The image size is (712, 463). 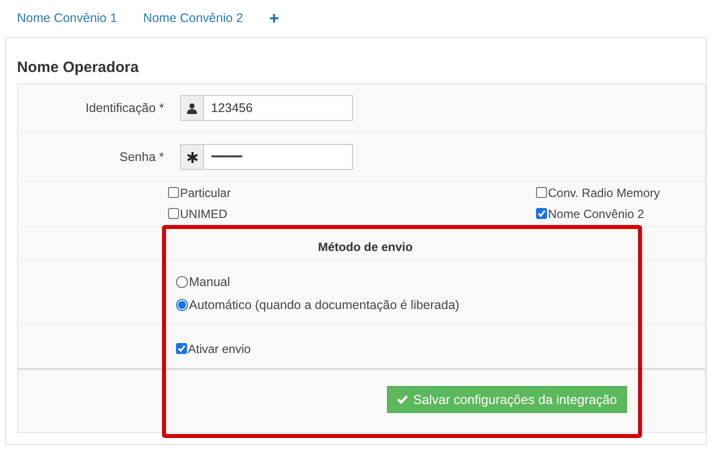 What do you see at coordinates (402, 399) in the screenshot?
I see `check-icon` at bounding box center [402, 399].